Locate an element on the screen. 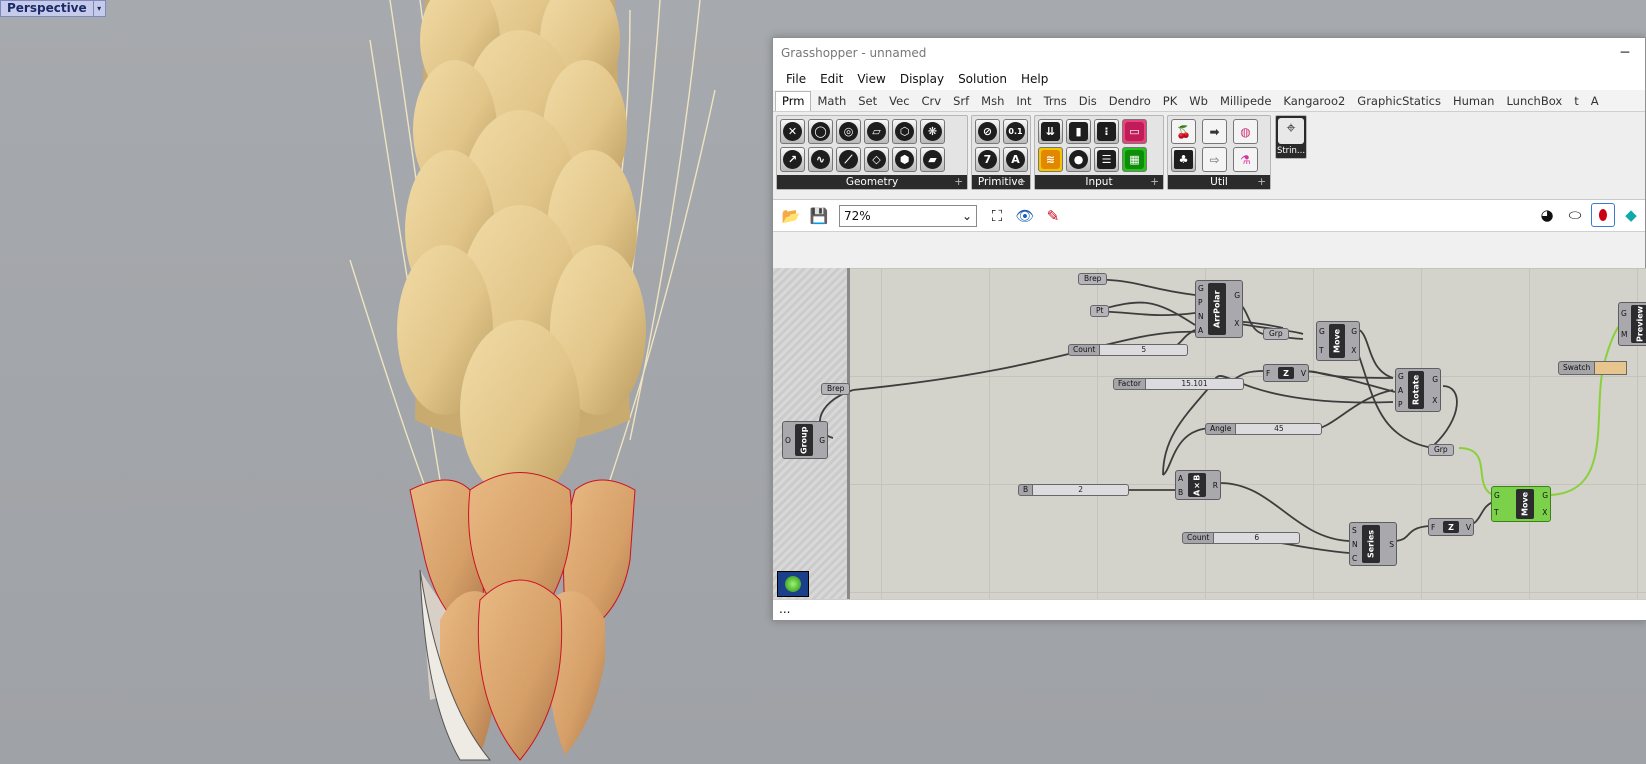 This screenshot has width=1646, height=764. boolean-param-icon: ⊘ is located at coordinates (987, 131).